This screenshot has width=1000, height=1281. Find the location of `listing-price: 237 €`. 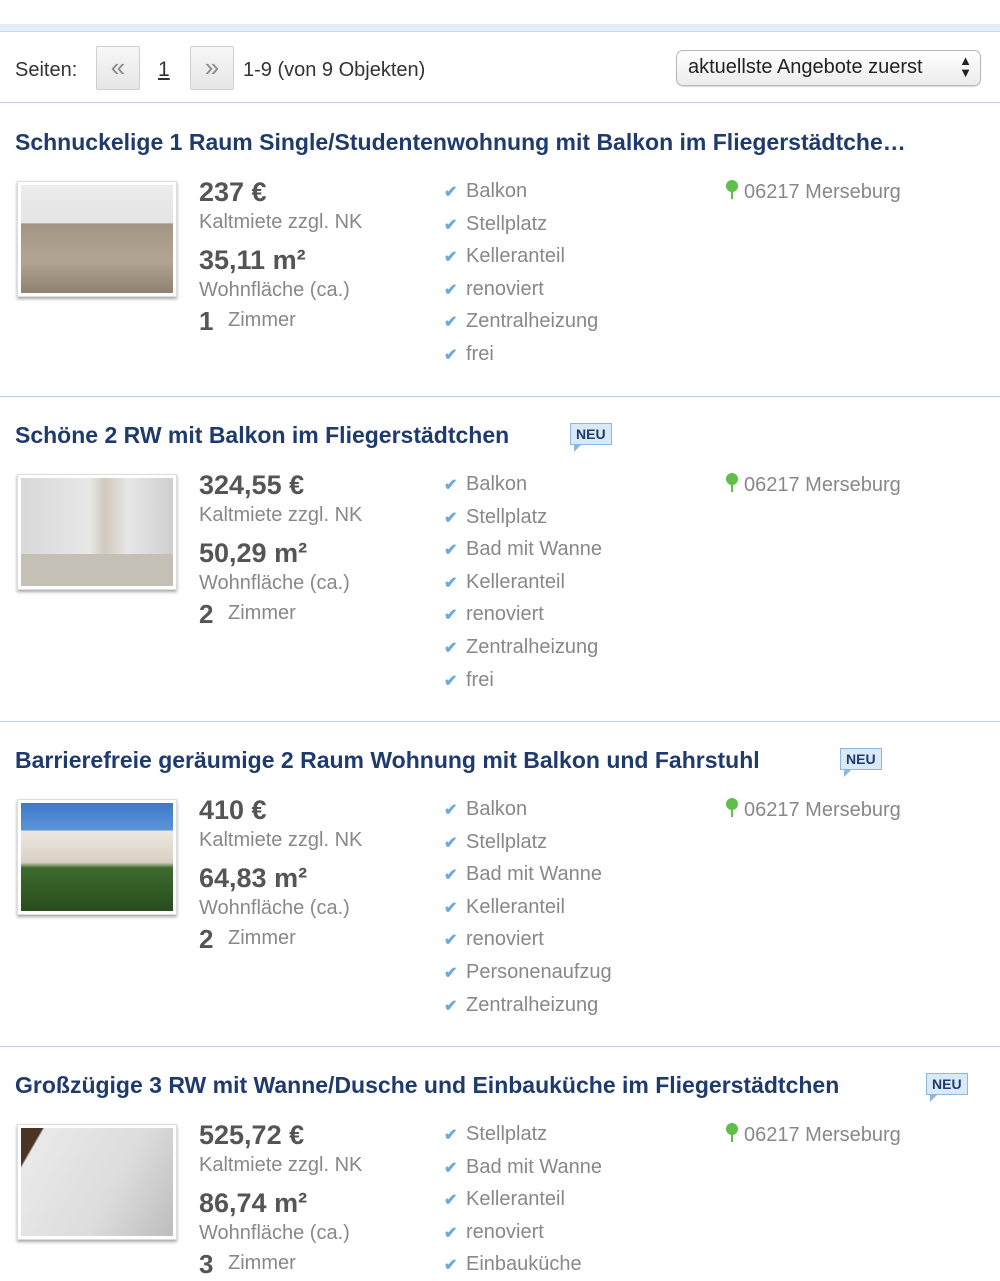

listing-price: 237 € is located at coordinates (233, 192).